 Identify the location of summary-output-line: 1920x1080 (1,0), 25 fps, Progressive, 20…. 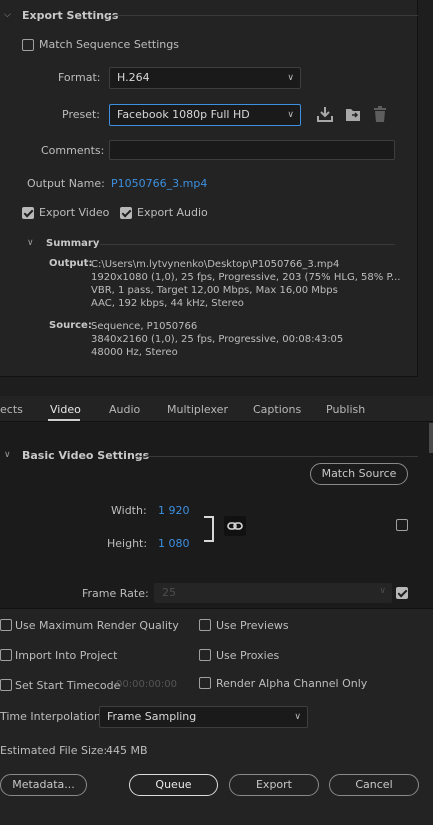
(246, 277).